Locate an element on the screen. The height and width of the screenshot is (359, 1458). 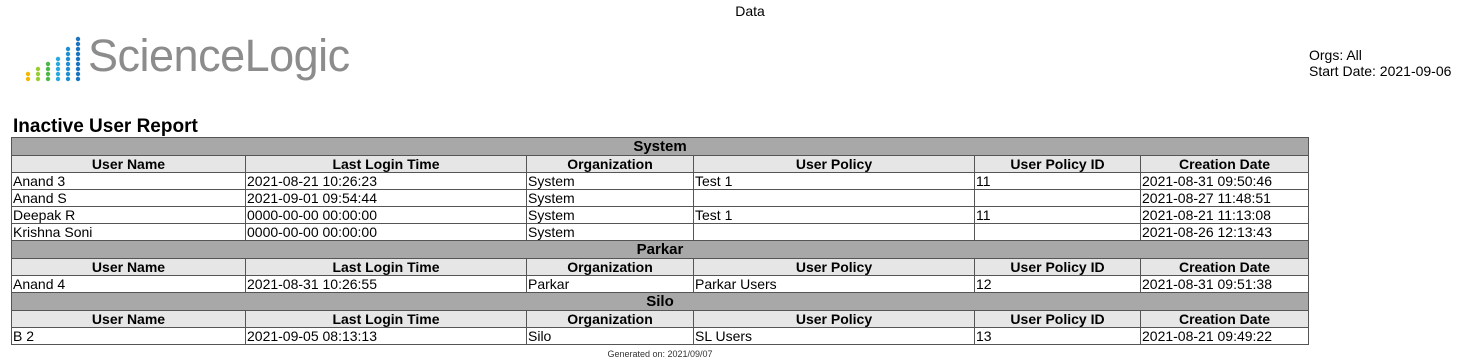
section-header-silo: Silo is located at coordinates (660, 301).